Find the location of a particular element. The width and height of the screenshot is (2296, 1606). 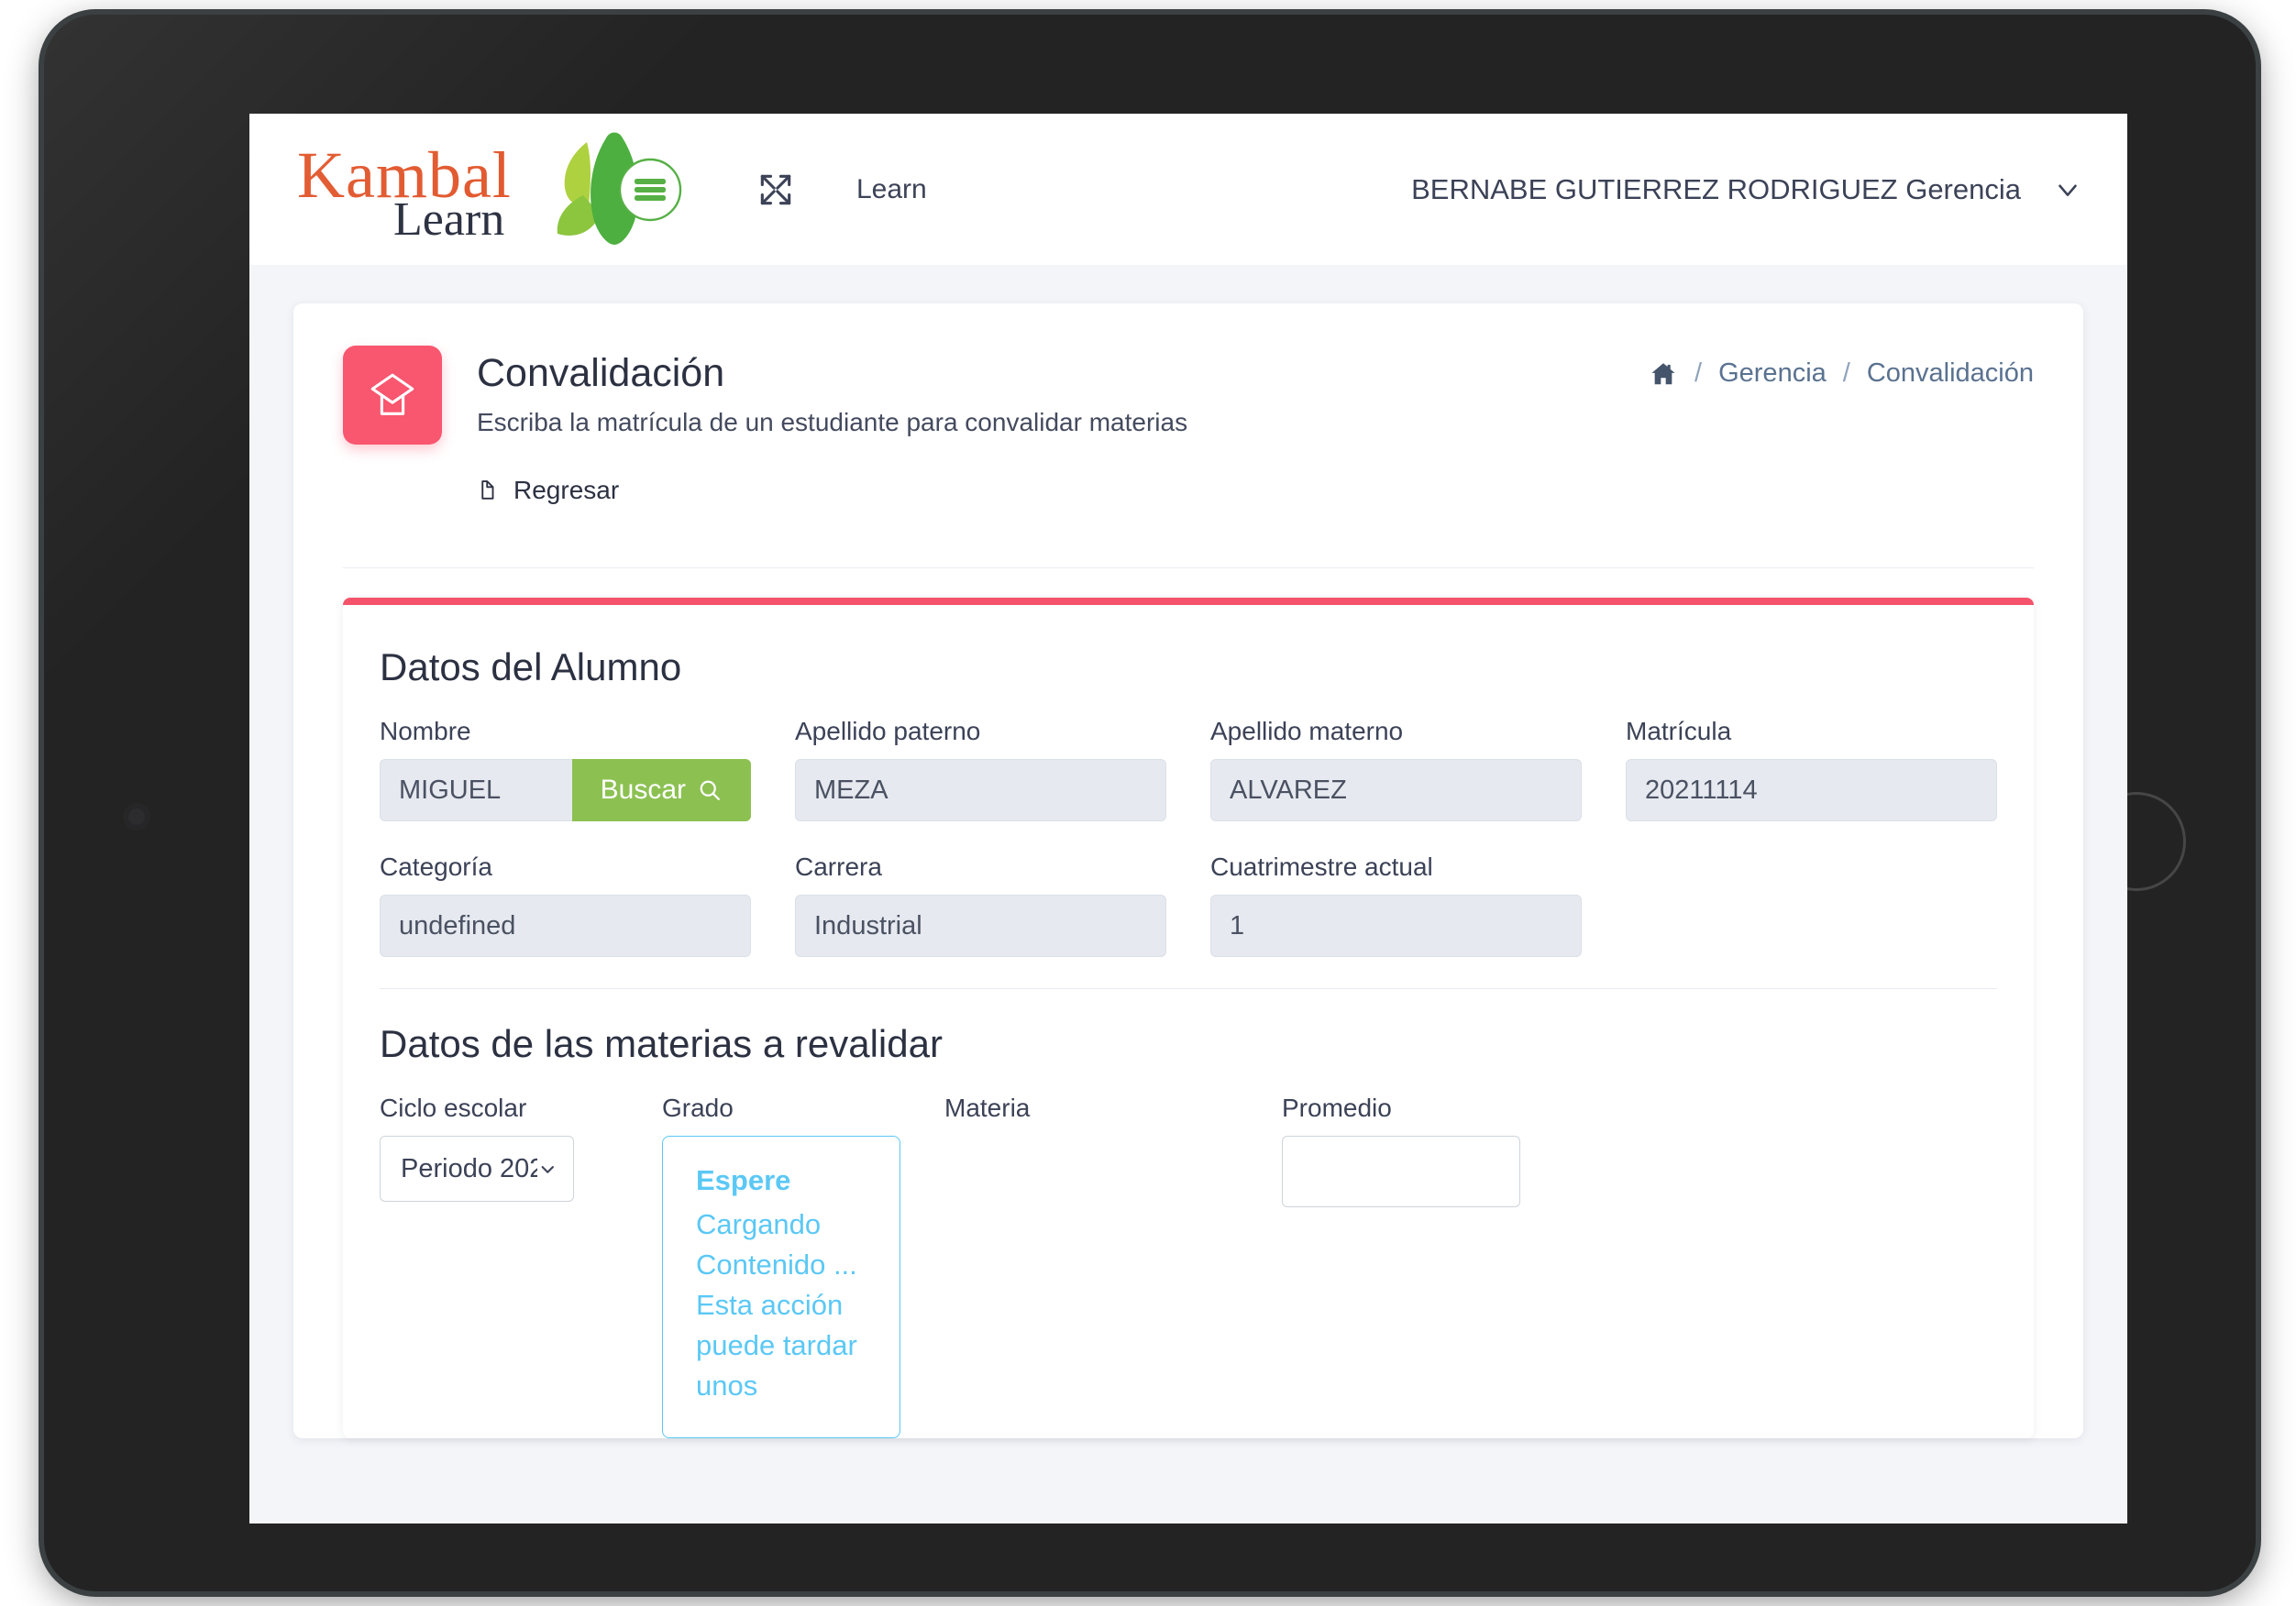

field-cuatrimestre: Cuatrimestre actual 1 is located at coordinates (1396, 905).